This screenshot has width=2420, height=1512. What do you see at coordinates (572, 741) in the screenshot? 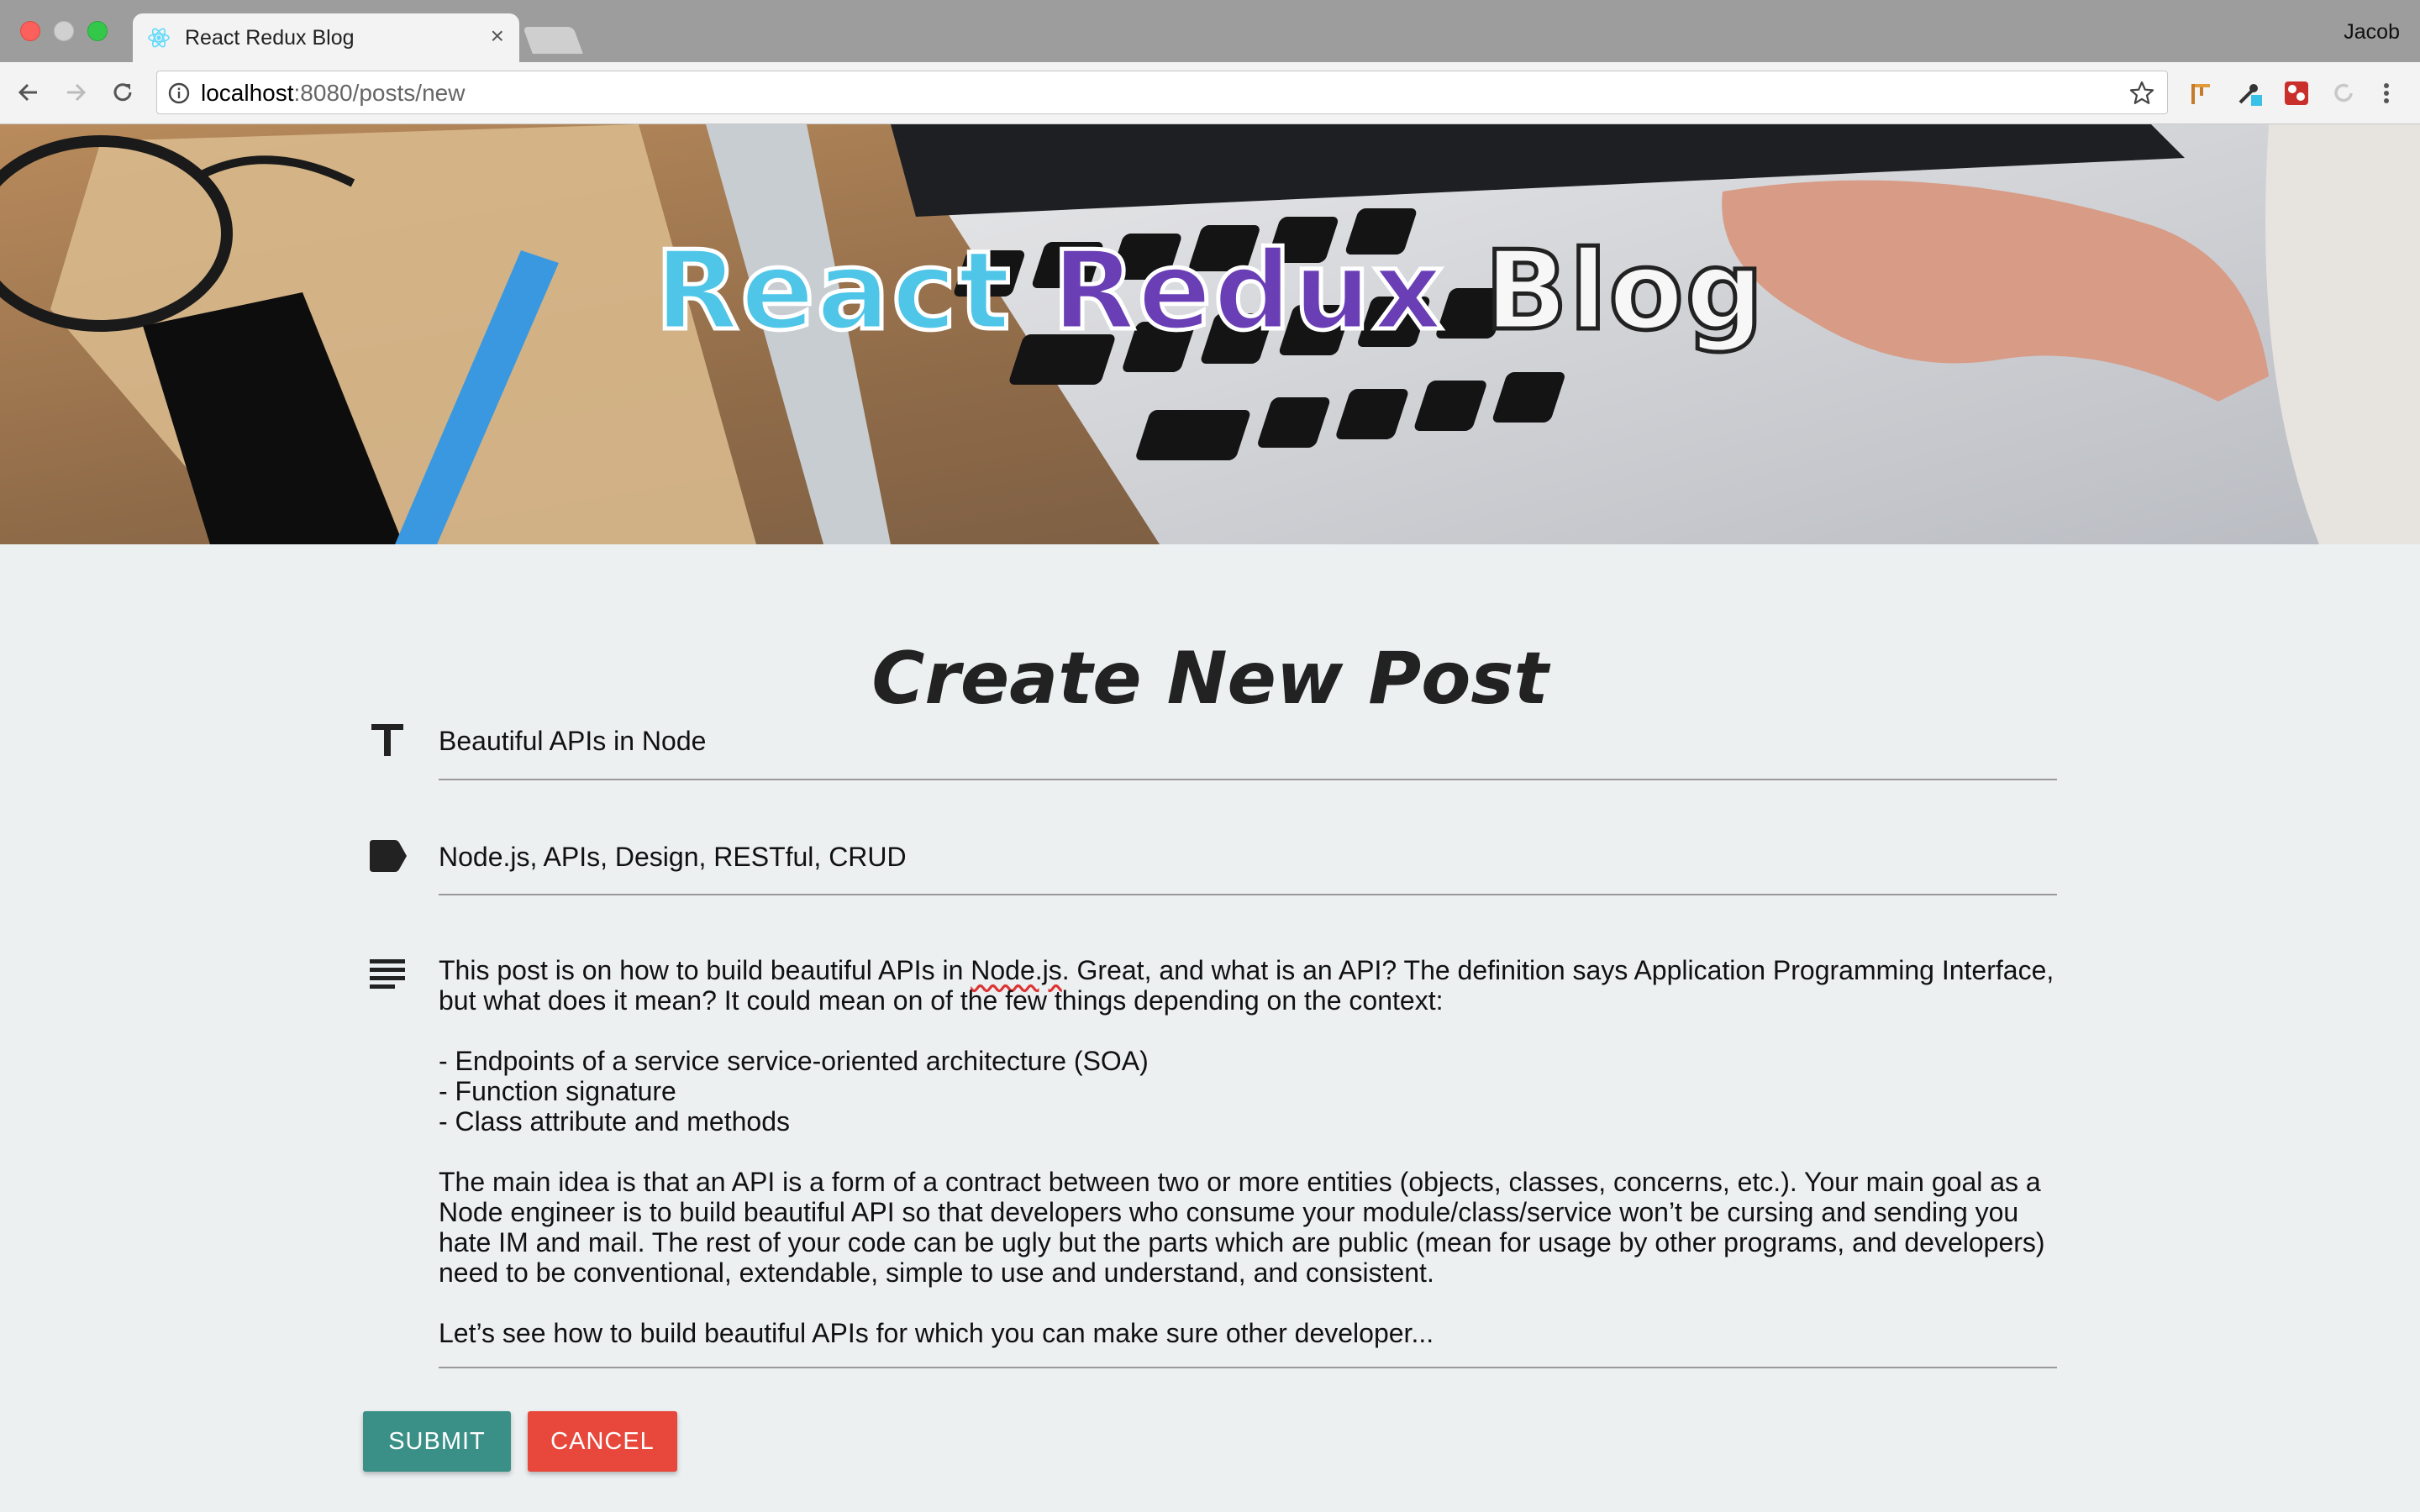
I see `title-input: Beautiful APIs in Node` at bounding box center [572, 741].